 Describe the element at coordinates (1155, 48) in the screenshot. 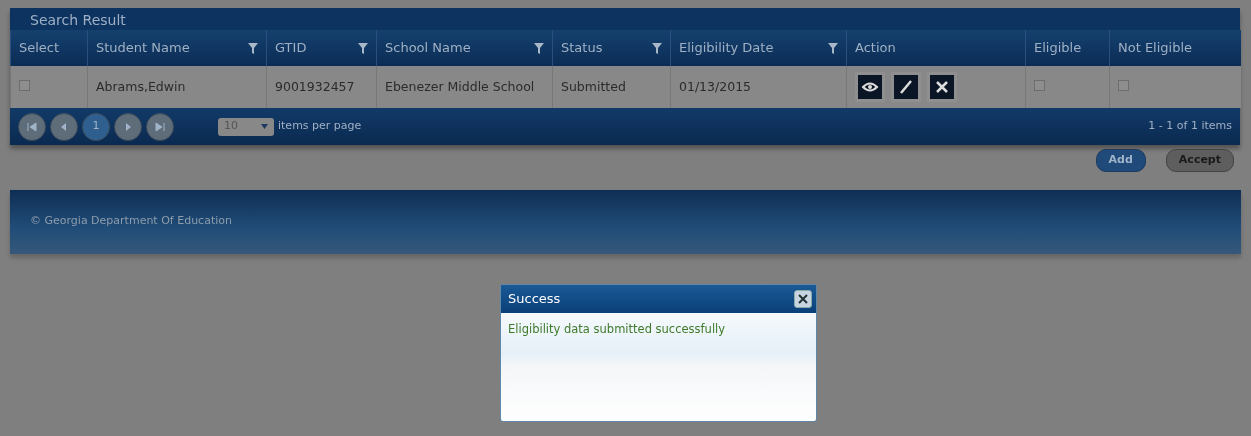

I see `column-header: Not Eligible` at that location.